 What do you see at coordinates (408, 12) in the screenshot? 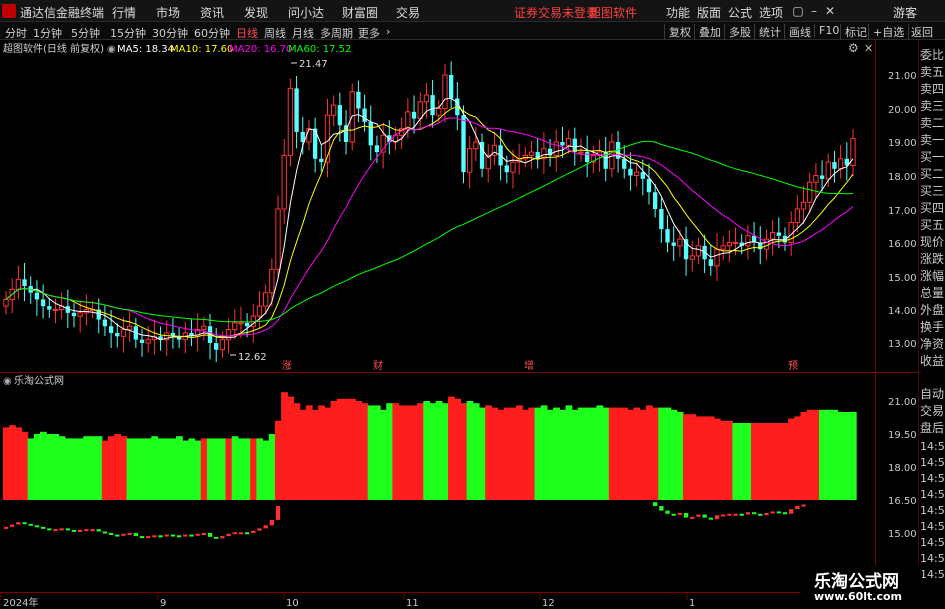
I see `menu-trade: 交易` at bounding box center [408, 12].